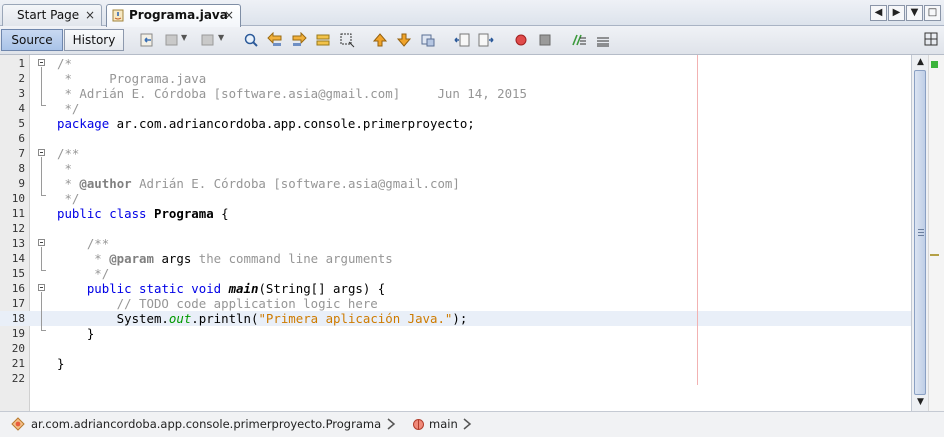 This screenshot has height=437, width=944. Describe the element at coordinates (462, 40) in the screenshot. I see `shift-left-icon` at that location.